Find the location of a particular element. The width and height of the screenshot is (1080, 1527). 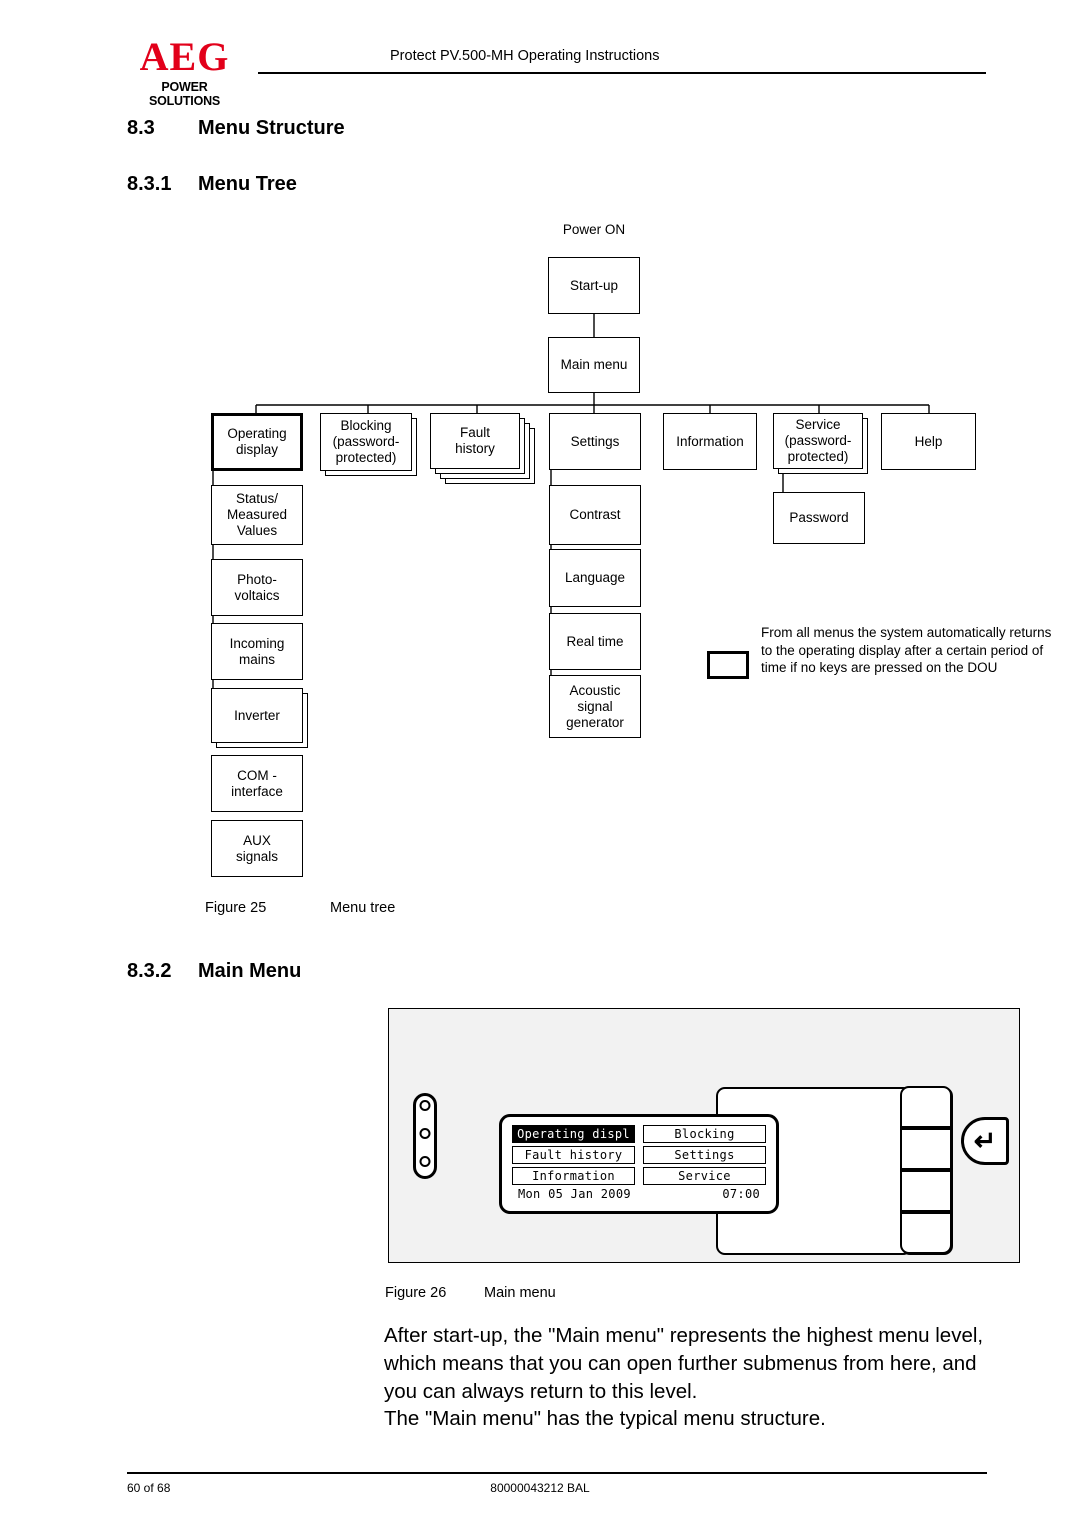

enter-key-button: ↵ is located at coordinates (985, 1141).